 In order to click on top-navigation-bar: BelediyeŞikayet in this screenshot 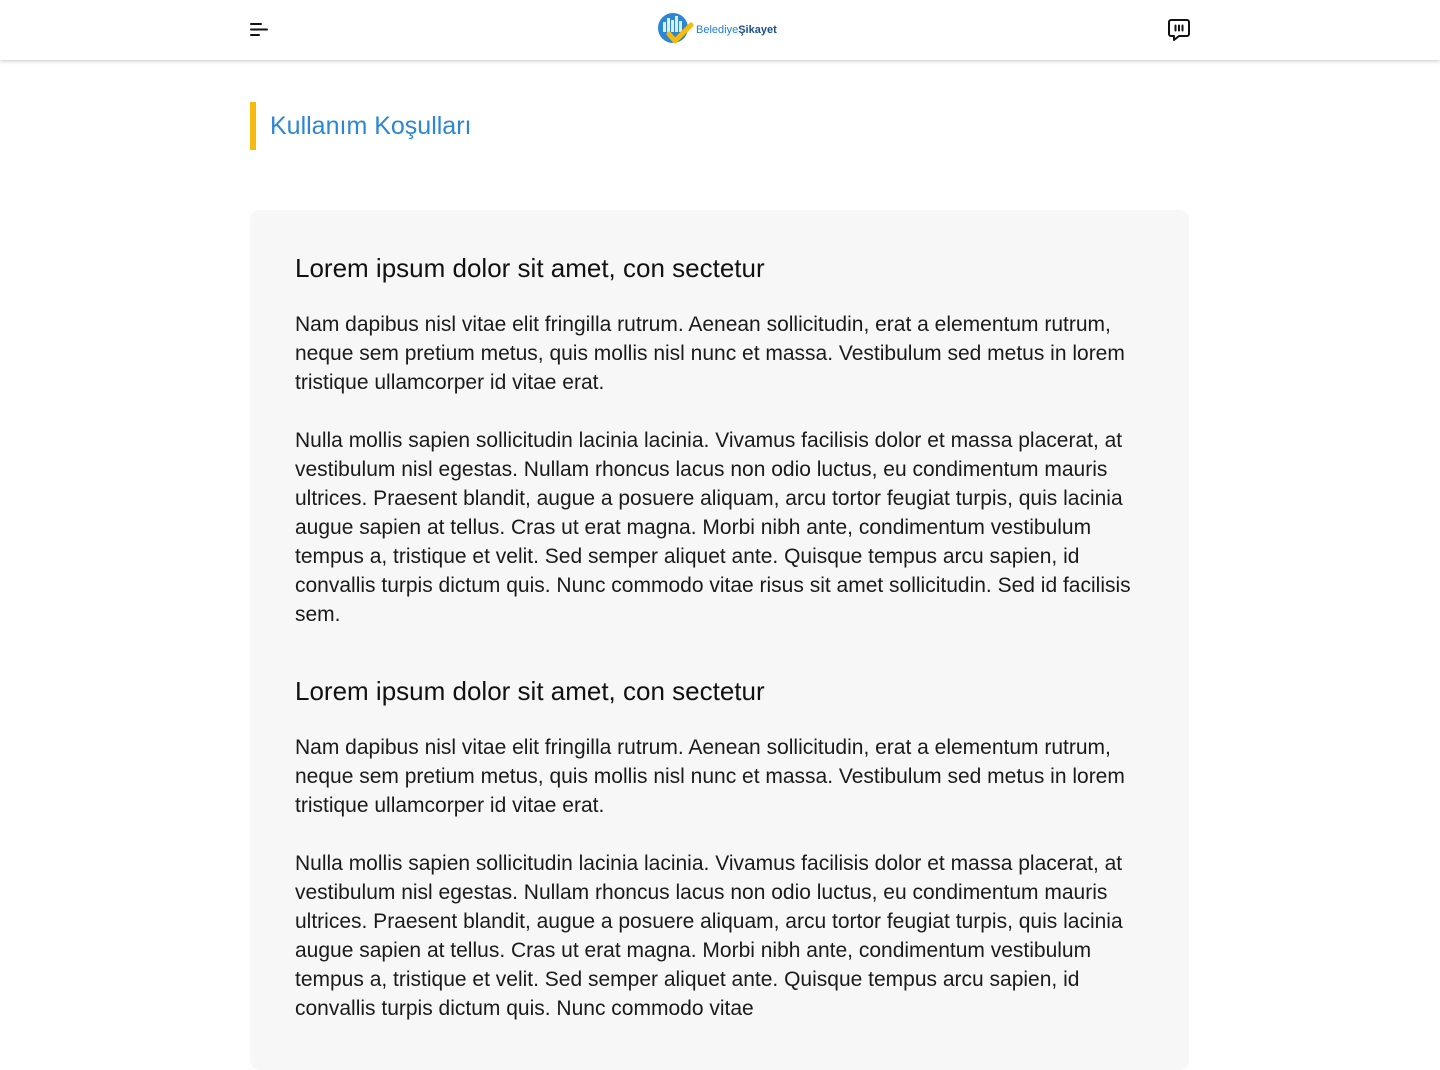, I will do `click(720, 30)`.